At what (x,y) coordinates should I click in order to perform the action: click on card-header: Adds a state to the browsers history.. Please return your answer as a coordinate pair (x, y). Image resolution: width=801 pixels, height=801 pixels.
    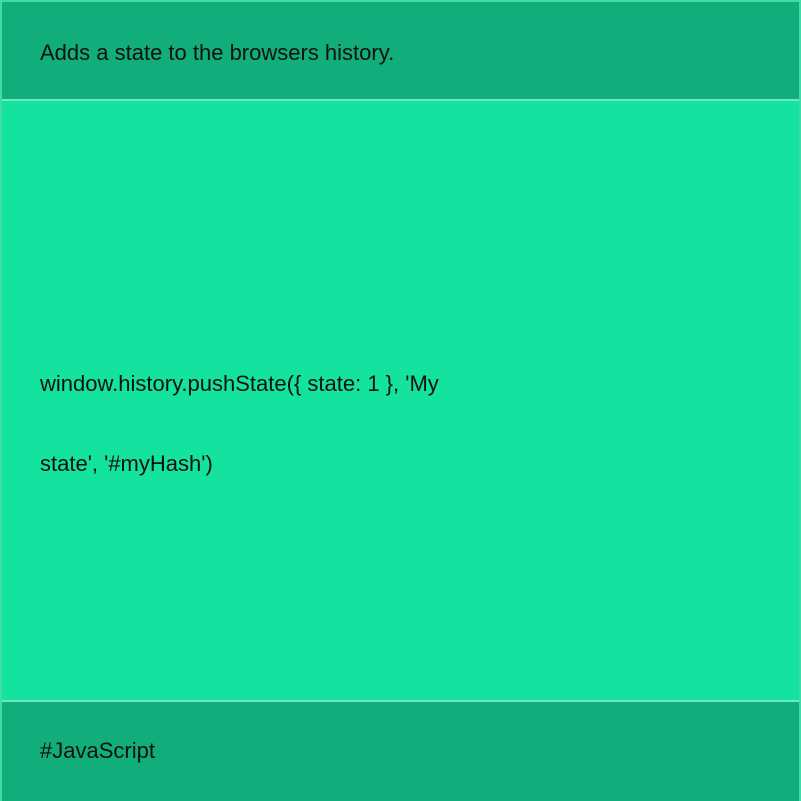
    Looking at the image, I should click on (400, 51).